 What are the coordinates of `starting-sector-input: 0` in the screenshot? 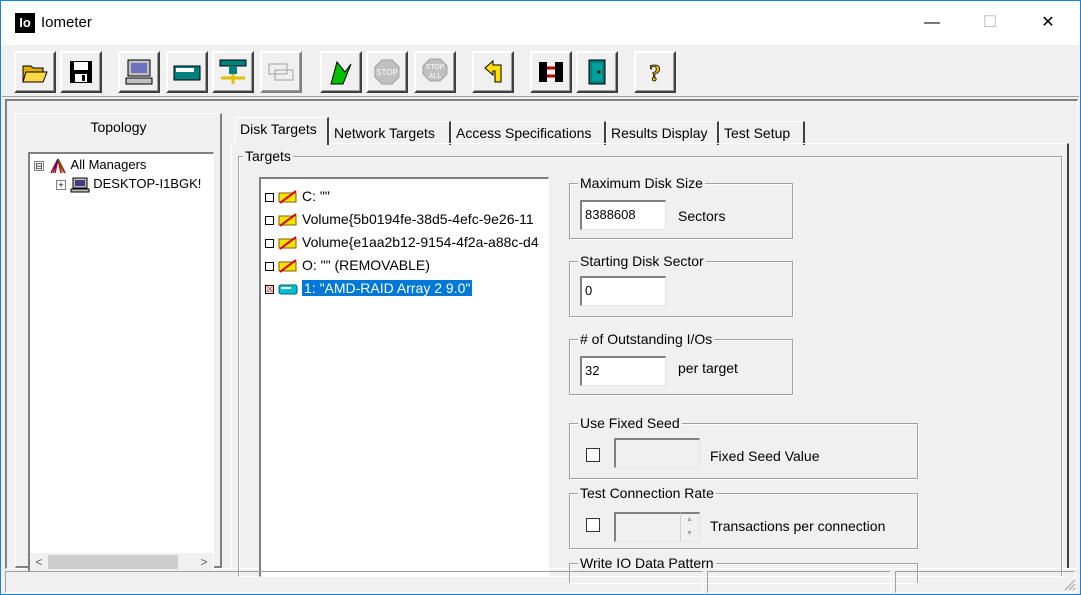 It's located at (623, 291).